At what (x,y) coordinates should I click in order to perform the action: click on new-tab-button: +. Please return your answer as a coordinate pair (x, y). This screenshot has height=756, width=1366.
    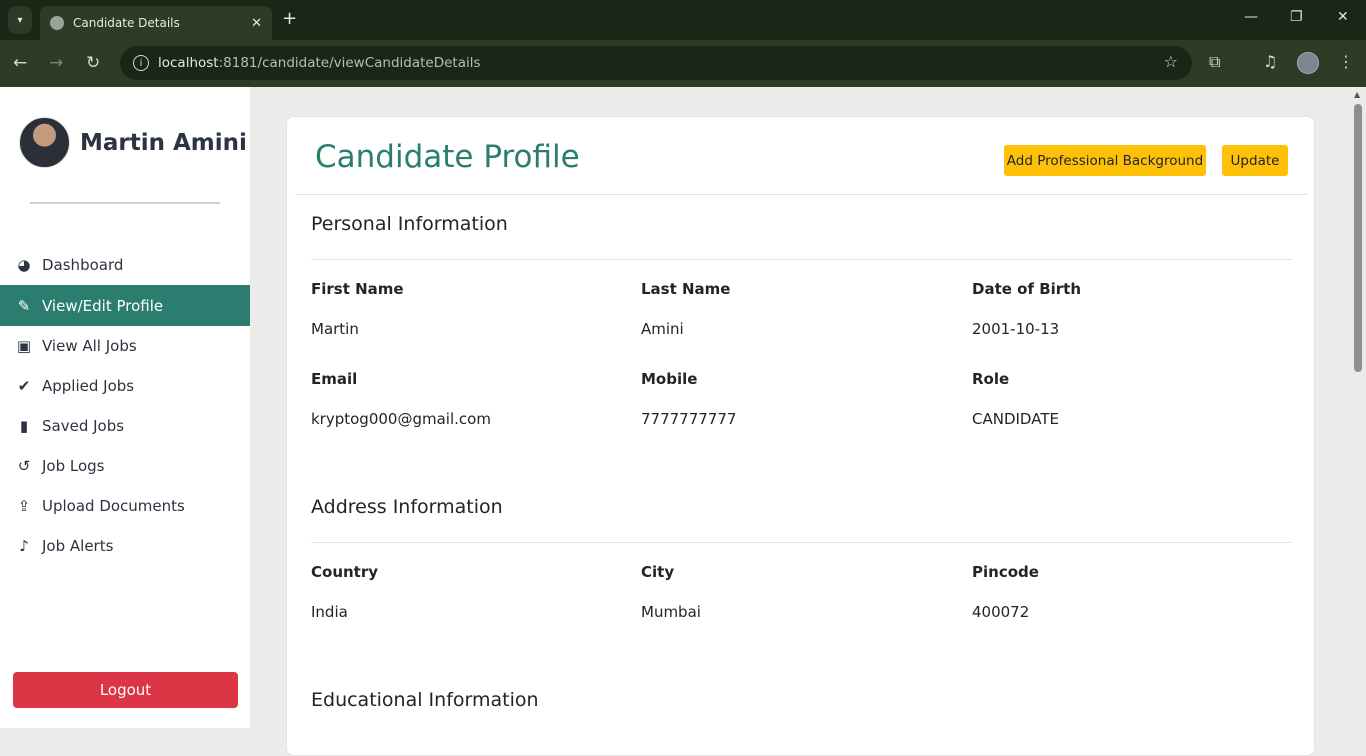
    Looking at the image, I should click on (289, 18).